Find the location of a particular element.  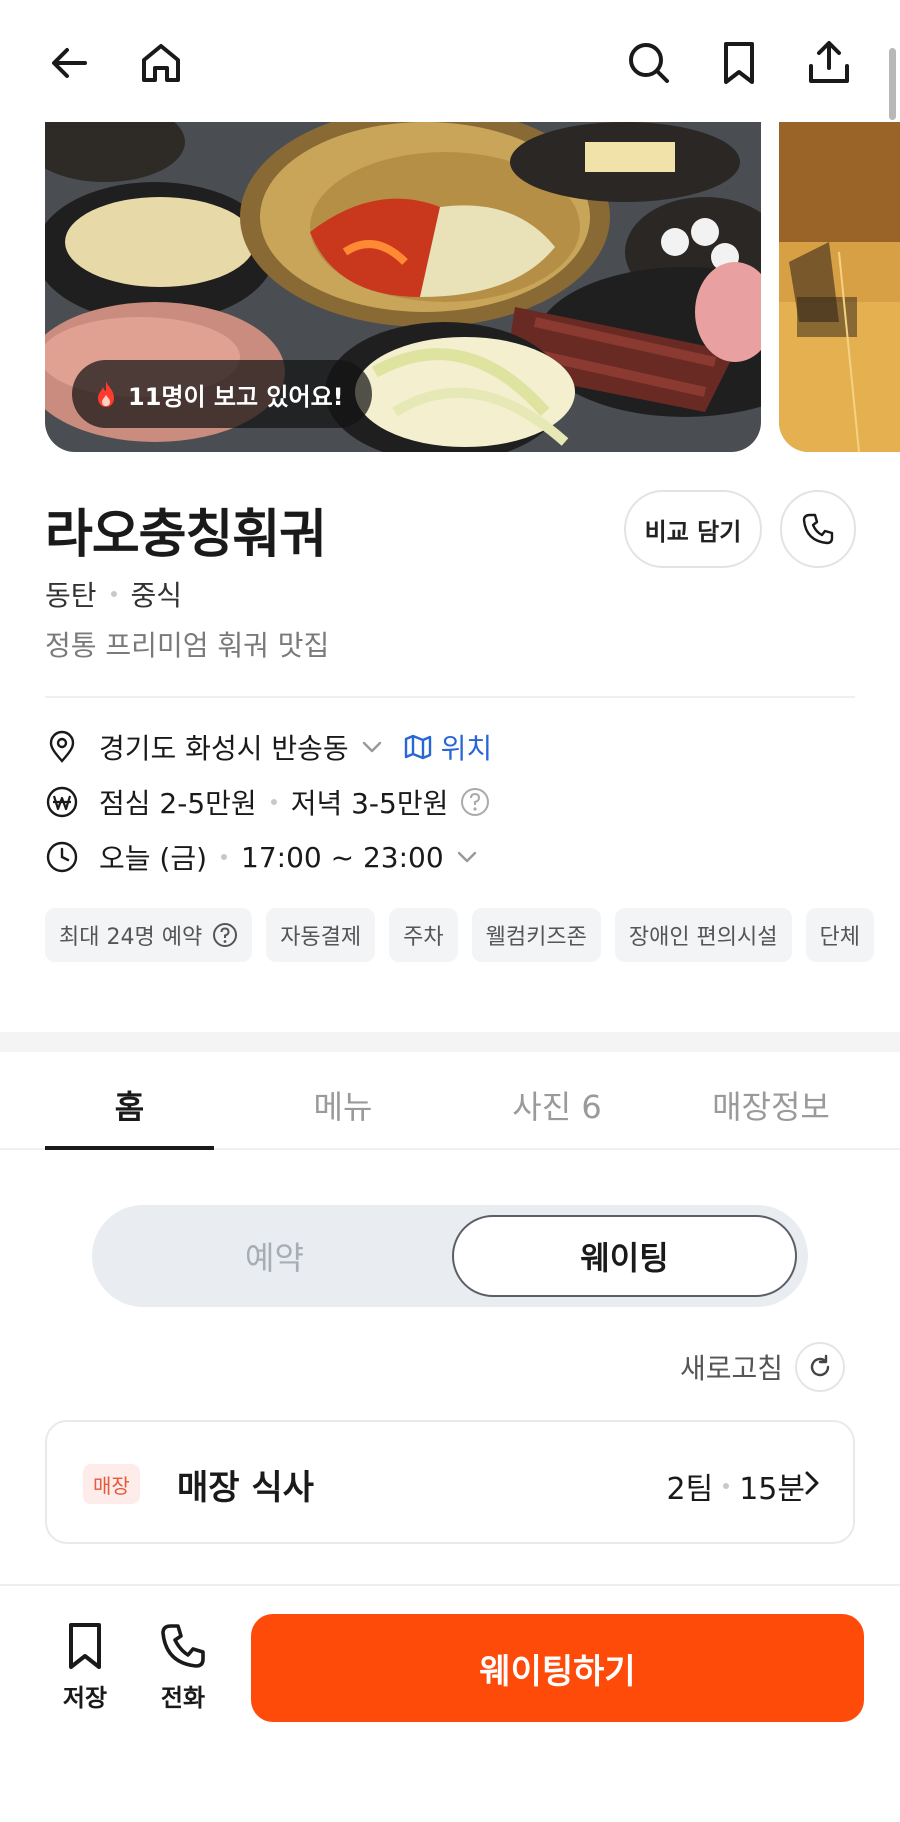

chip-max-reservation: 최대 24명 예약 is located at coordinates (149, 935).